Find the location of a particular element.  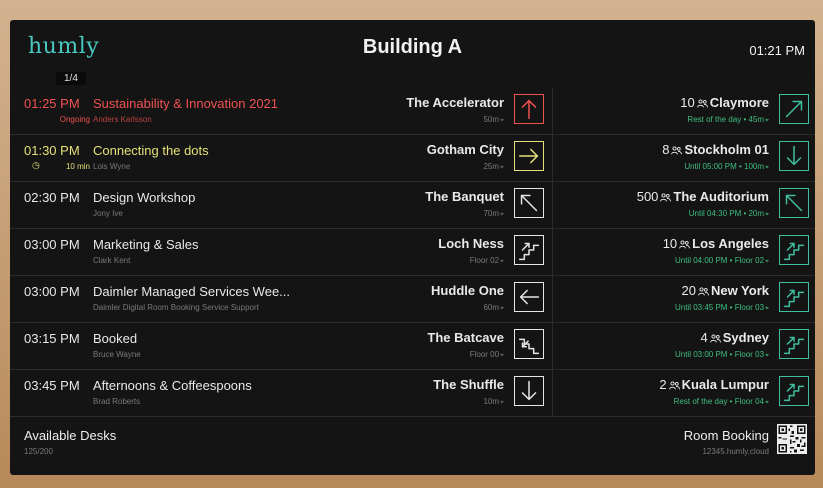

available-room: 10 Claymore Rest of the day • 45m⌖ is located at coordinates (684, 111).